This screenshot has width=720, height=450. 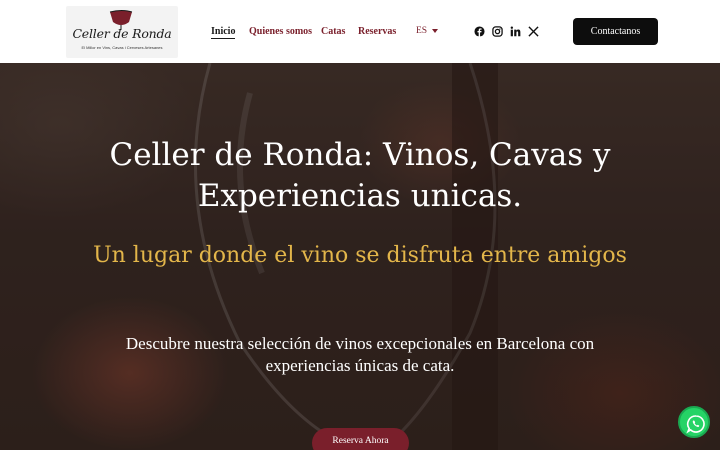 I want to click on contact-button: Contactanos, so click(x=615, y=31).